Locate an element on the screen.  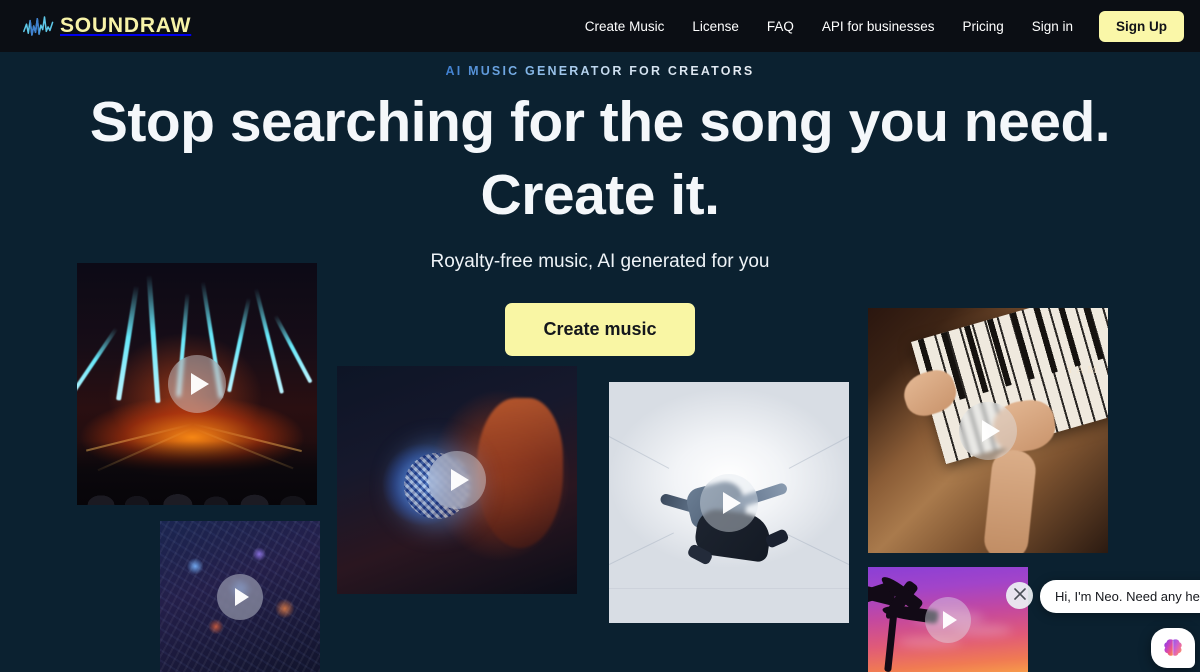
sign-up-button: Sign Up is located at coordinates (1141, 26).